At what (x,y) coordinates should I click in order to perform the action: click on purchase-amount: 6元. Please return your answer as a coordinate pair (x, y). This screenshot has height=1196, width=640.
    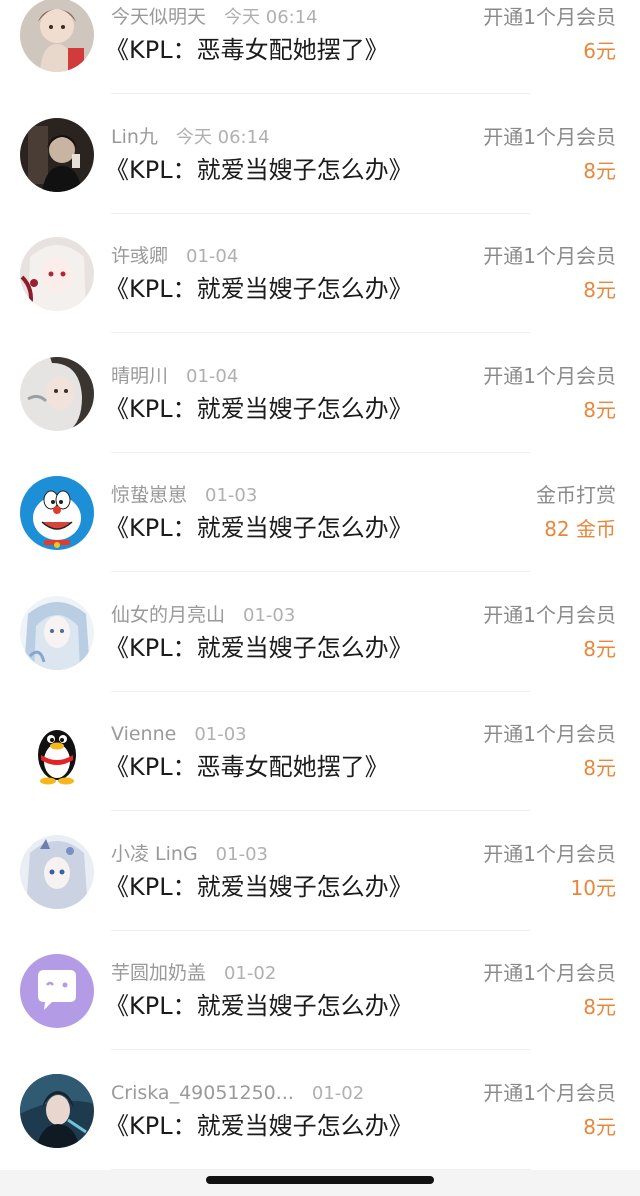
    Looking at the image, I should click on (599, 51).